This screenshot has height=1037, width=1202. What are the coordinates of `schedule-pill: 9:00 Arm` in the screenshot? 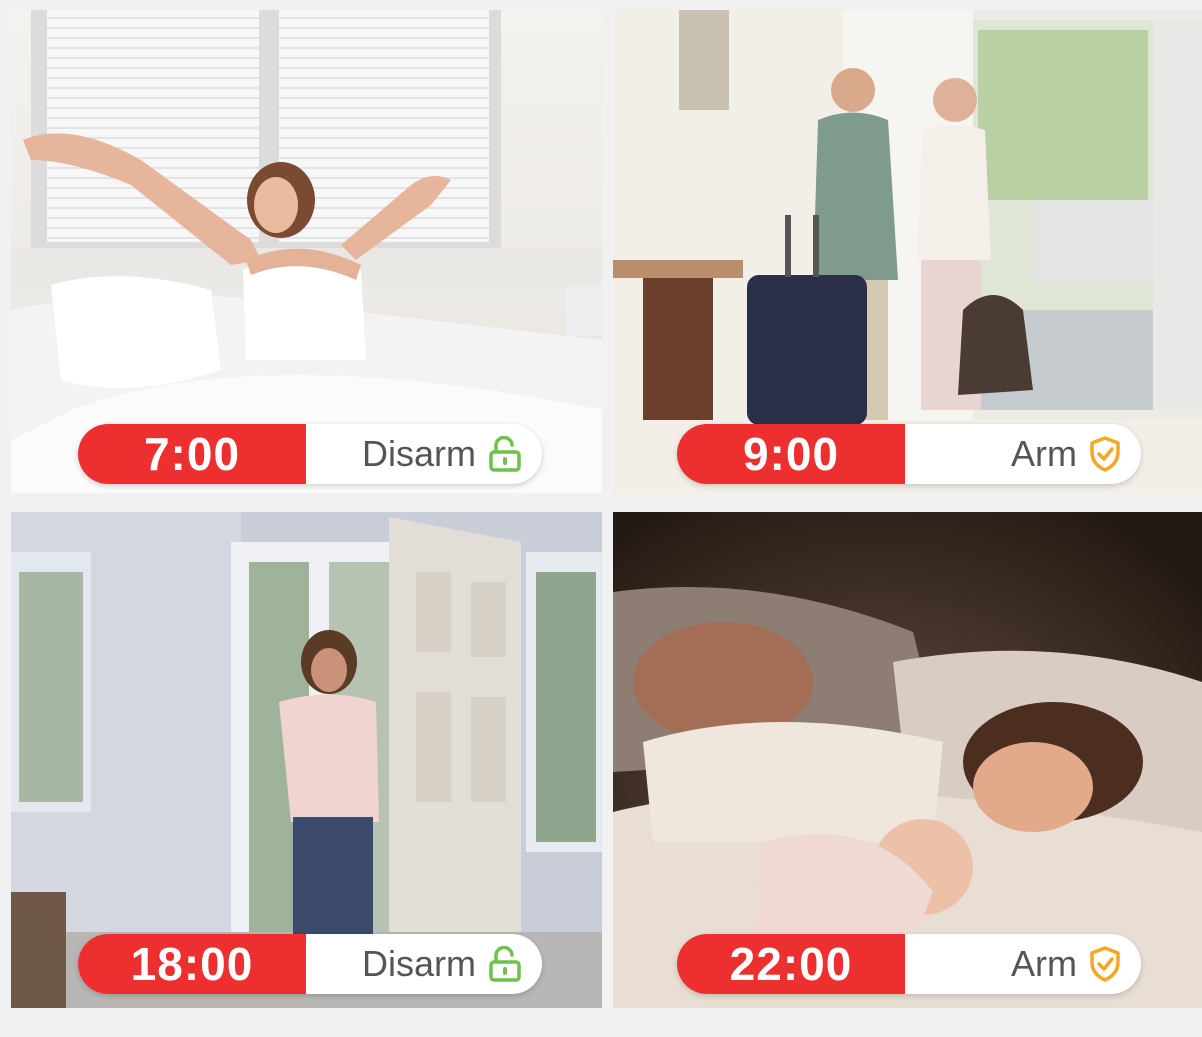 It's located at (909, 454).